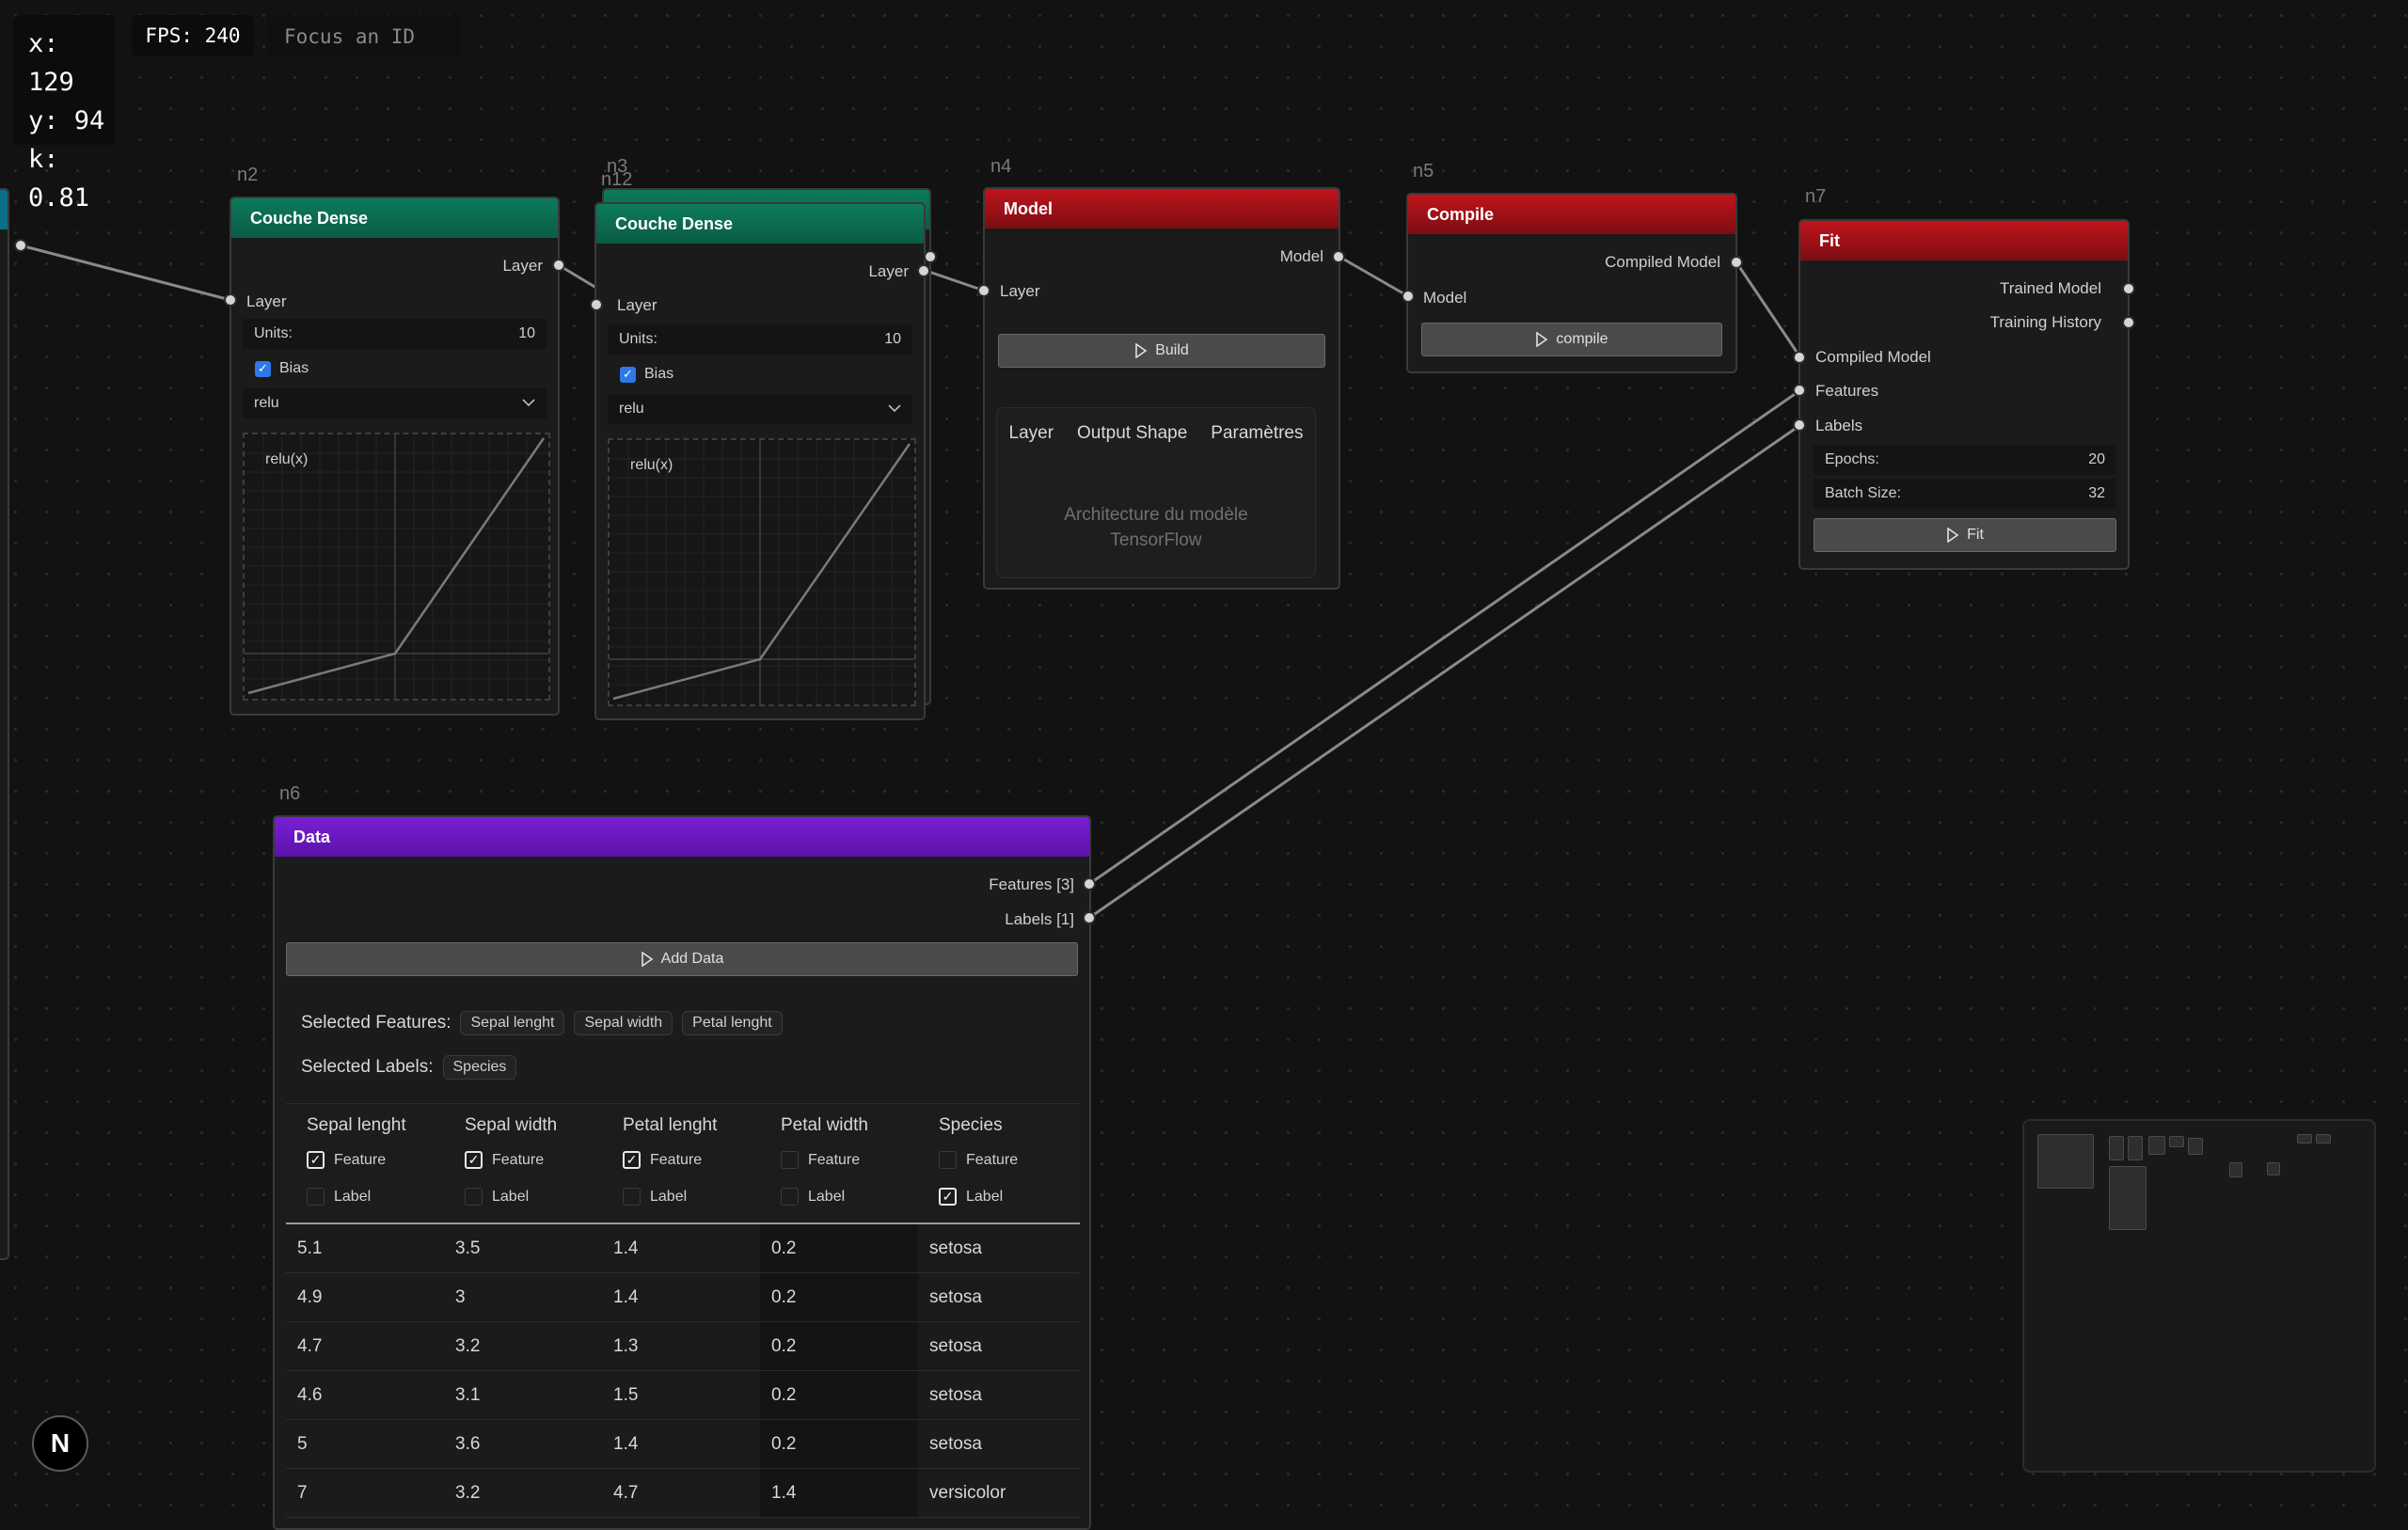  What do you see at coordinates (559, 265) in the screenshot?
I see `node-n2-output-handle` at bounding box center [559, 265].